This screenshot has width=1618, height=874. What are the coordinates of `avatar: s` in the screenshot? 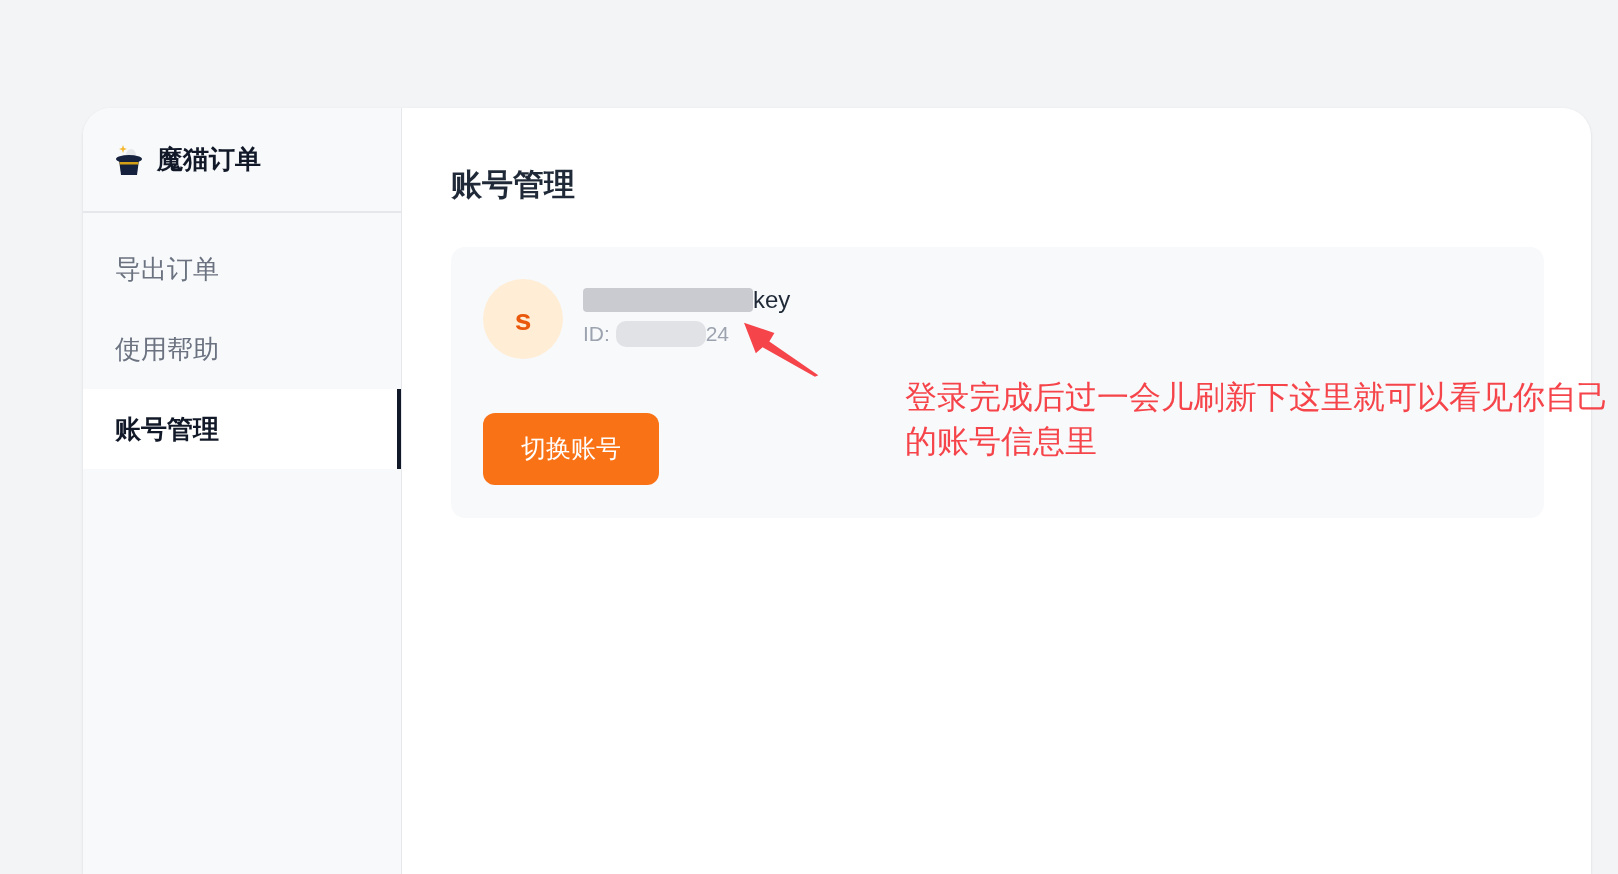 It's located at (523, 319).